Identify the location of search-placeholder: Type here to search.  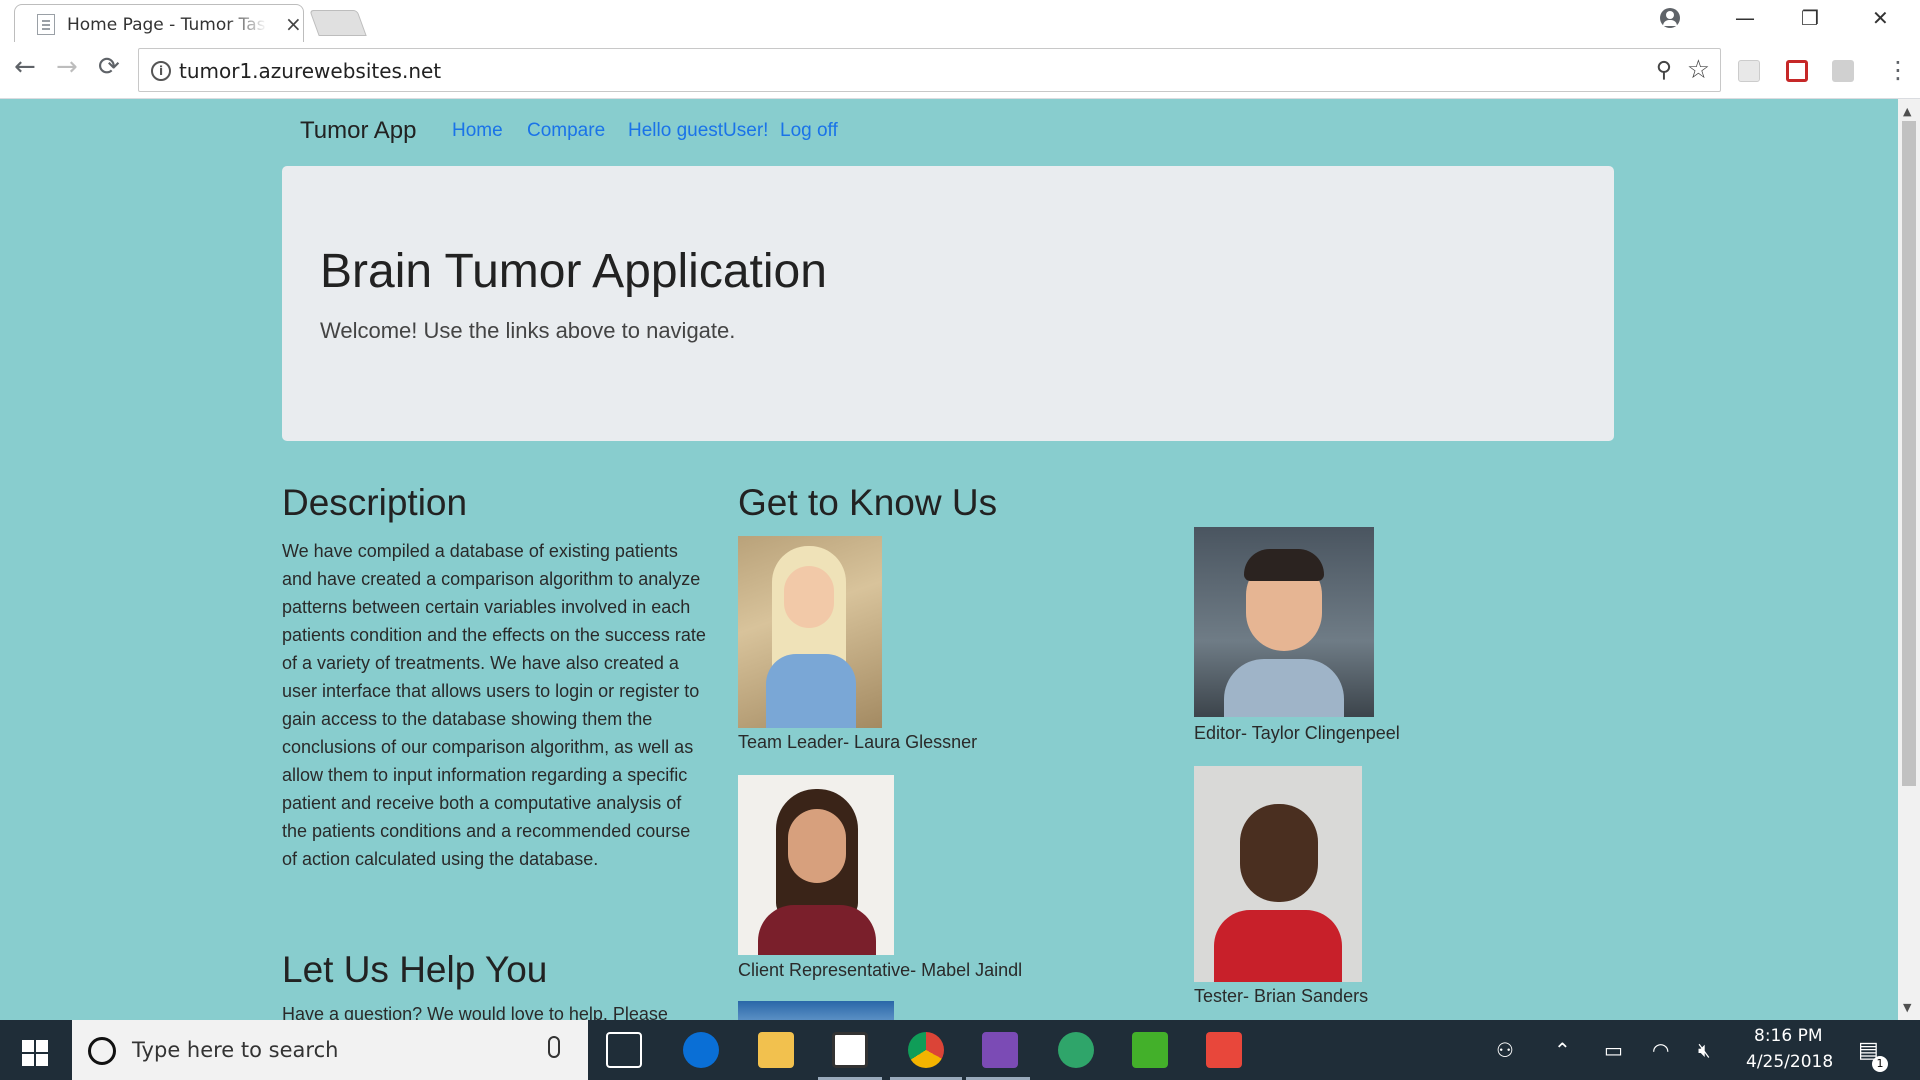
(235, 1050).